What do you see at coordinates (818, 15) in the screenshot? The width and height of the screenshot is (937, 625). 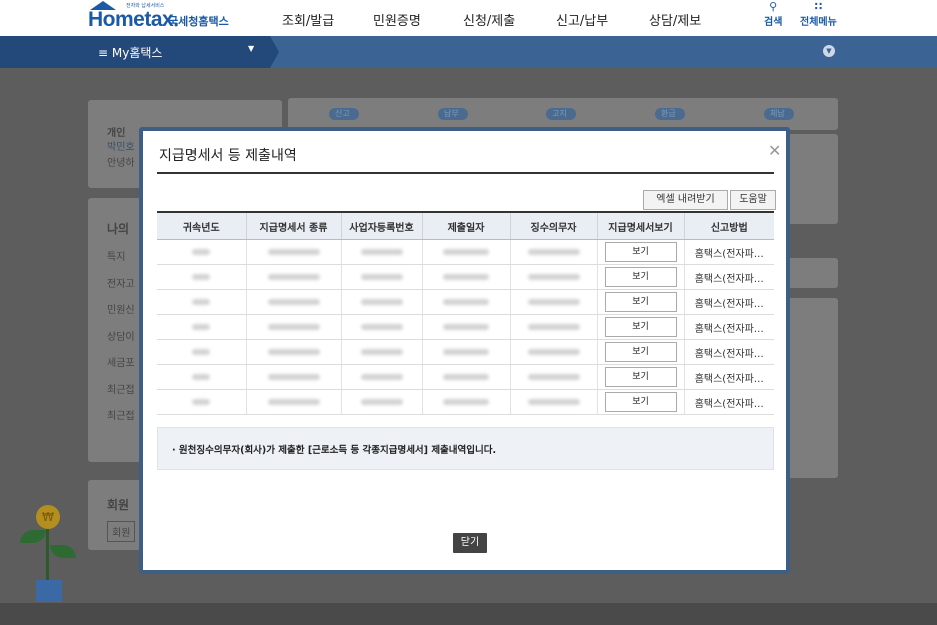 I see `all-menu-button: ∷ 전체메뉴` at bounding box center [818, 15].